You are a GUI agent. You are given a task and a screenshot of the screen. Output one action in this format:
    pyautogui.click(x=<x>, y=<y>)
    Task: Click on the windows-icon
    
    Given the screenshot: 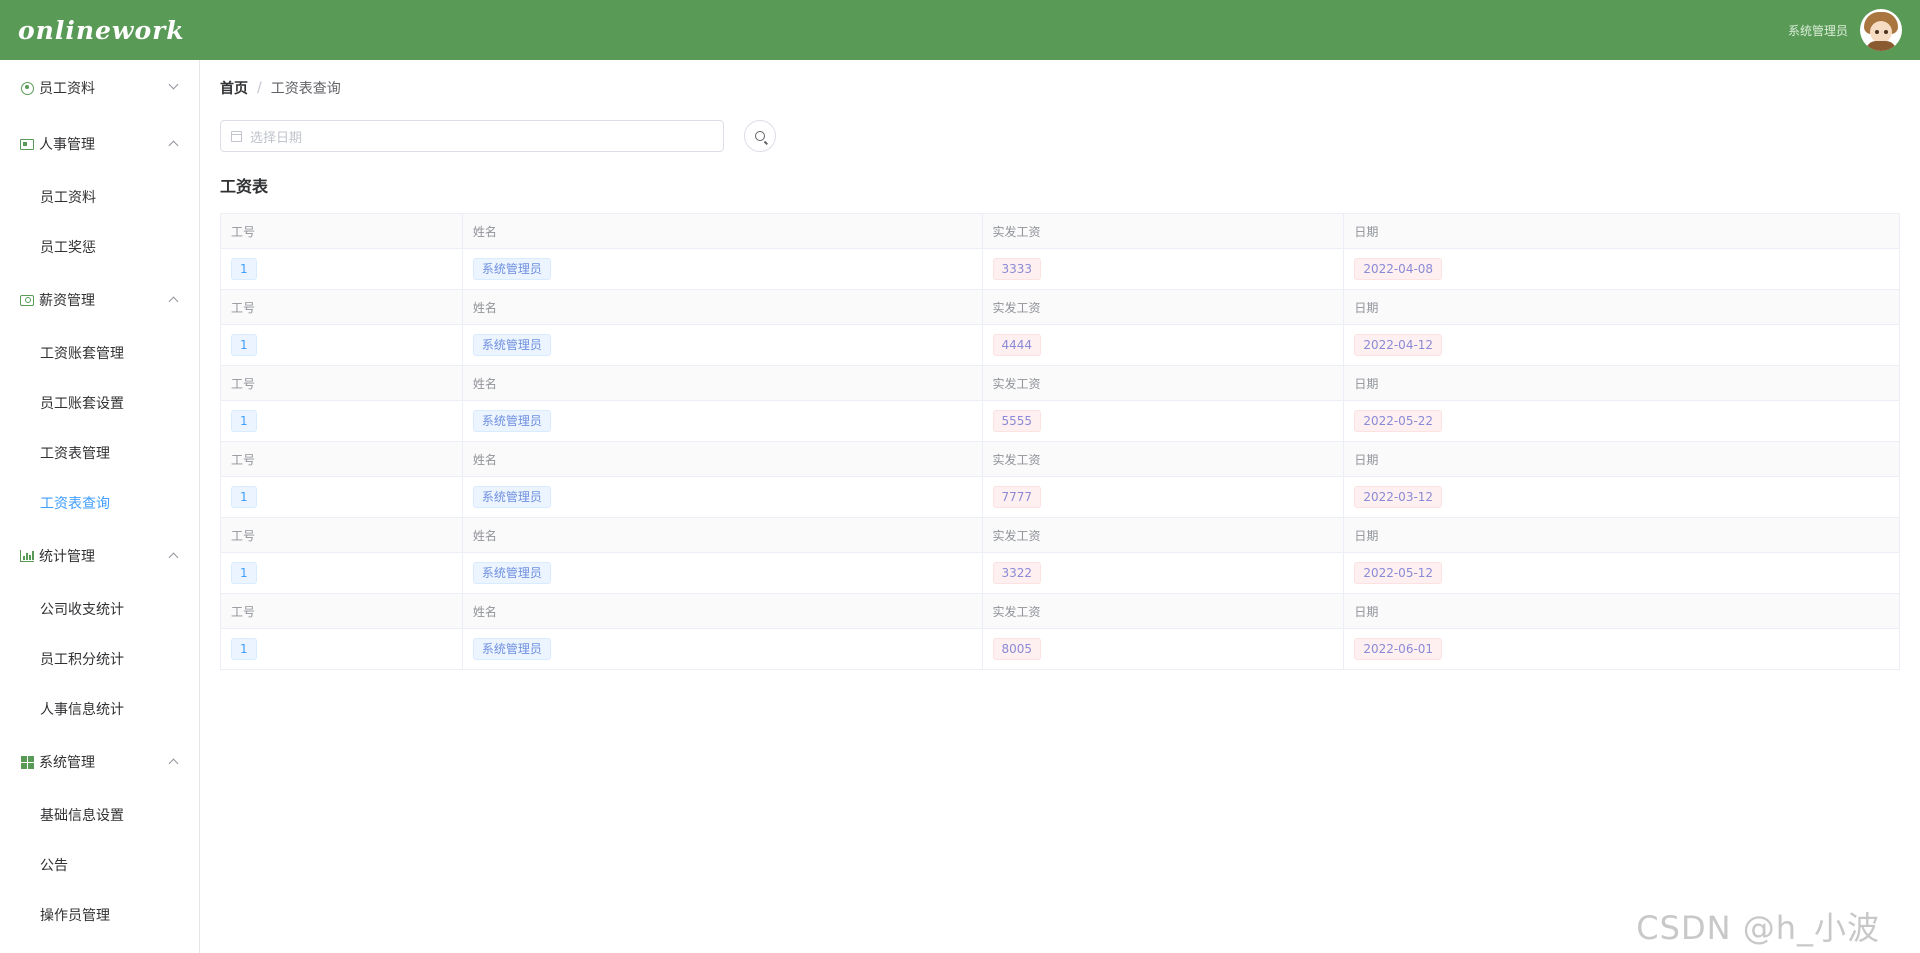 What is the action you would take?
    pyautogui.click(x=27, y=762)
    